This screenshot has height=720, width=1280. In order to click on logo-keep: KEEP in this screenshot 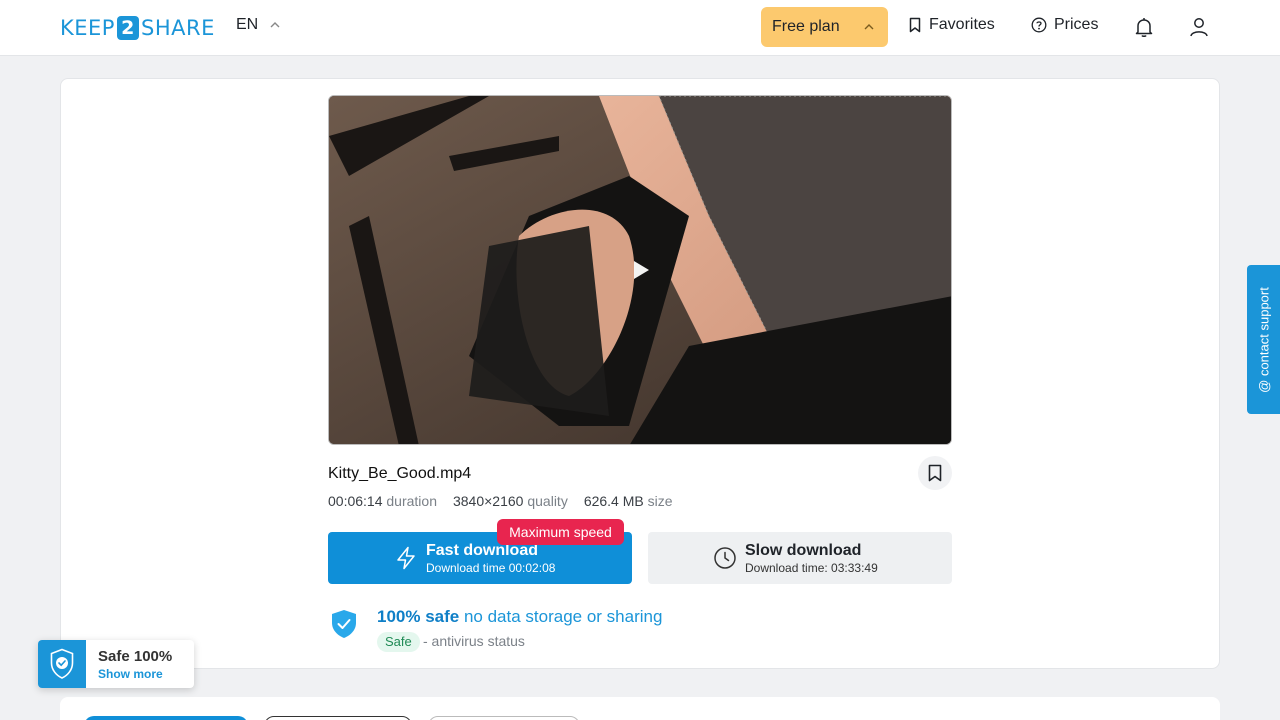, I will do `click(87, 28)`.